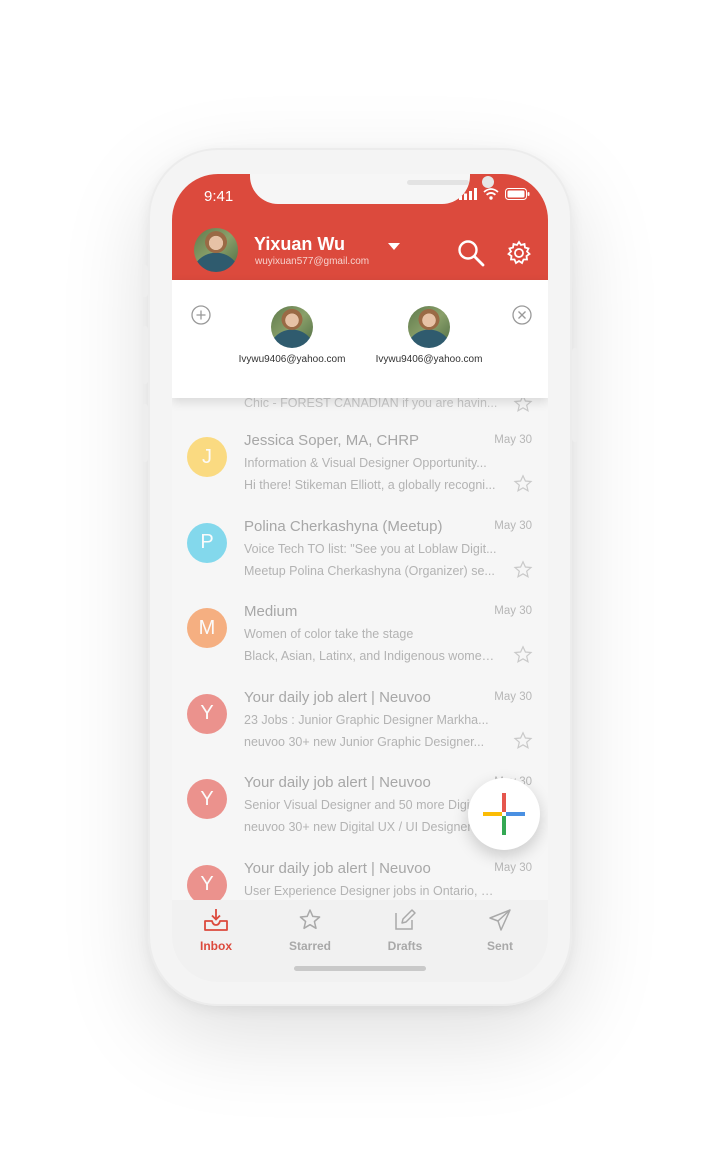 The height and width of the screenshot is (1157, 720). Describe the element at coordinates (207, 628) in the screenshot. I see `sender-avatar: M` at that location.